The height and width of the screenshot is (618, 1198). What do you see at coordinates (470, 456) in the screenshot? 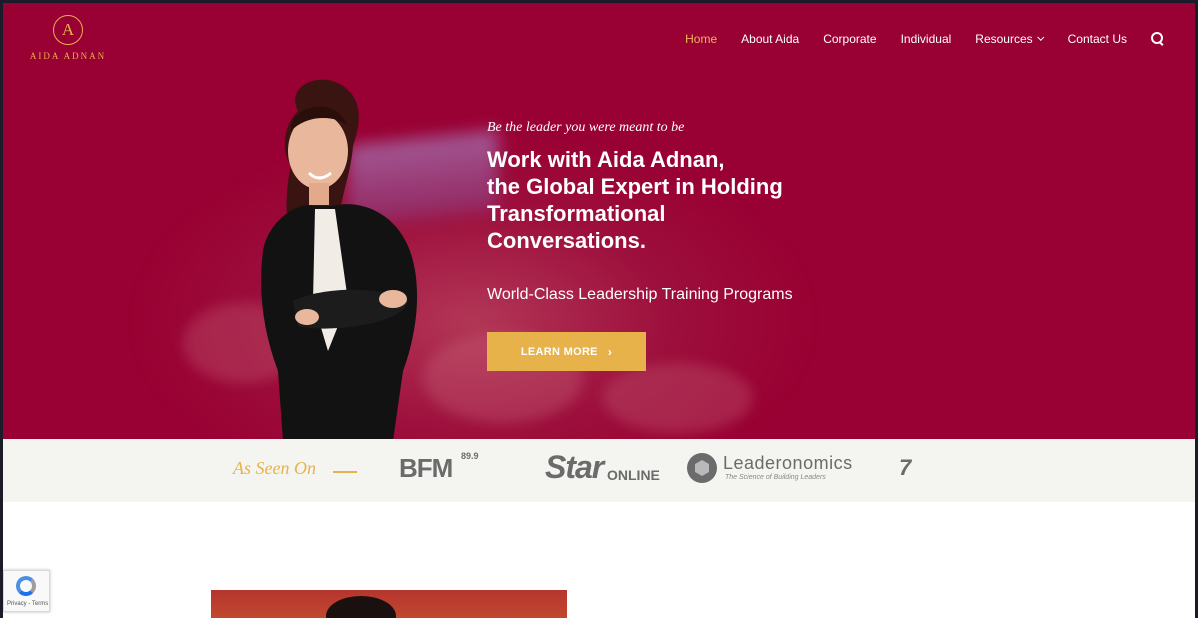
I see `bfm-frequency: 89.9` at bounding box center [470, 456].